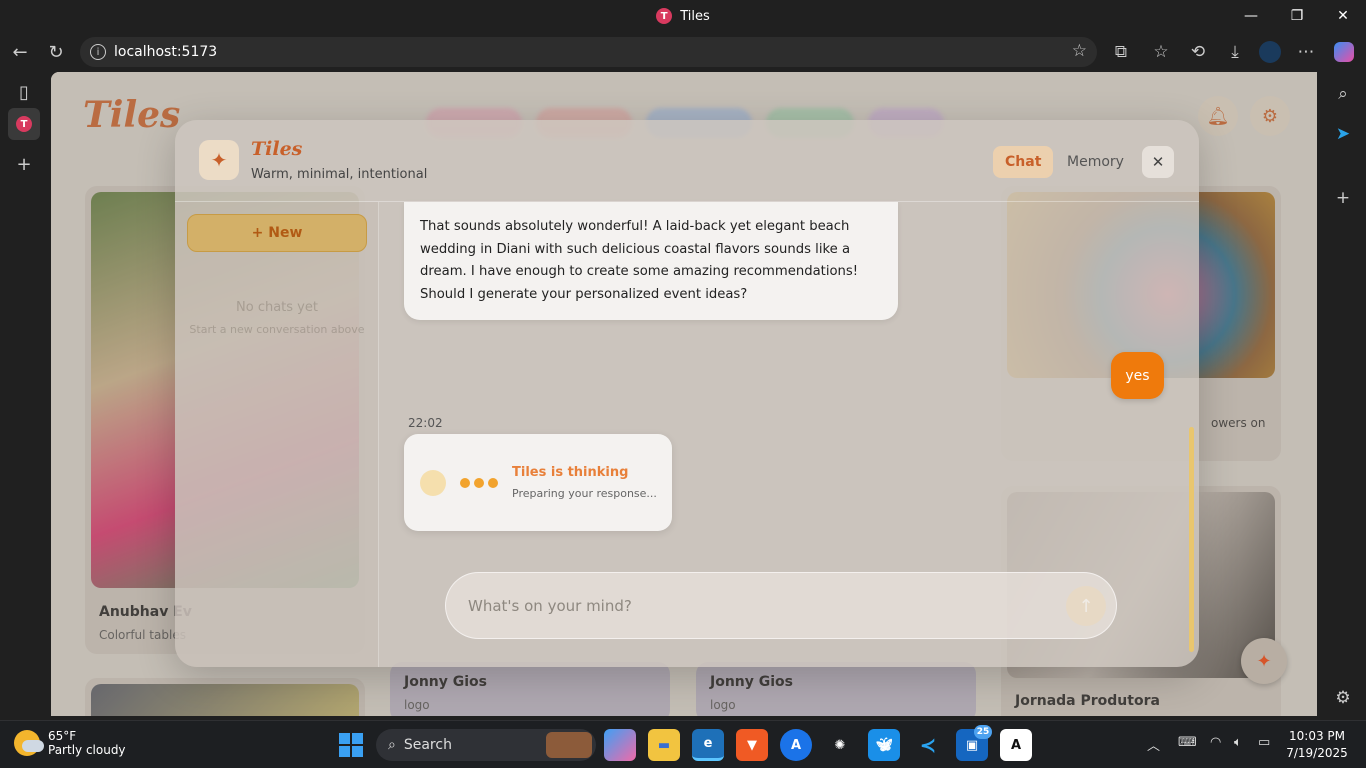 The height and width of the screenshot is (768, 1366). What do you see at coordinates (1153, 744) in the screenshot?
I see `tray-overflow-chevron-icon: ︿` at bounding box center [1153, 744].